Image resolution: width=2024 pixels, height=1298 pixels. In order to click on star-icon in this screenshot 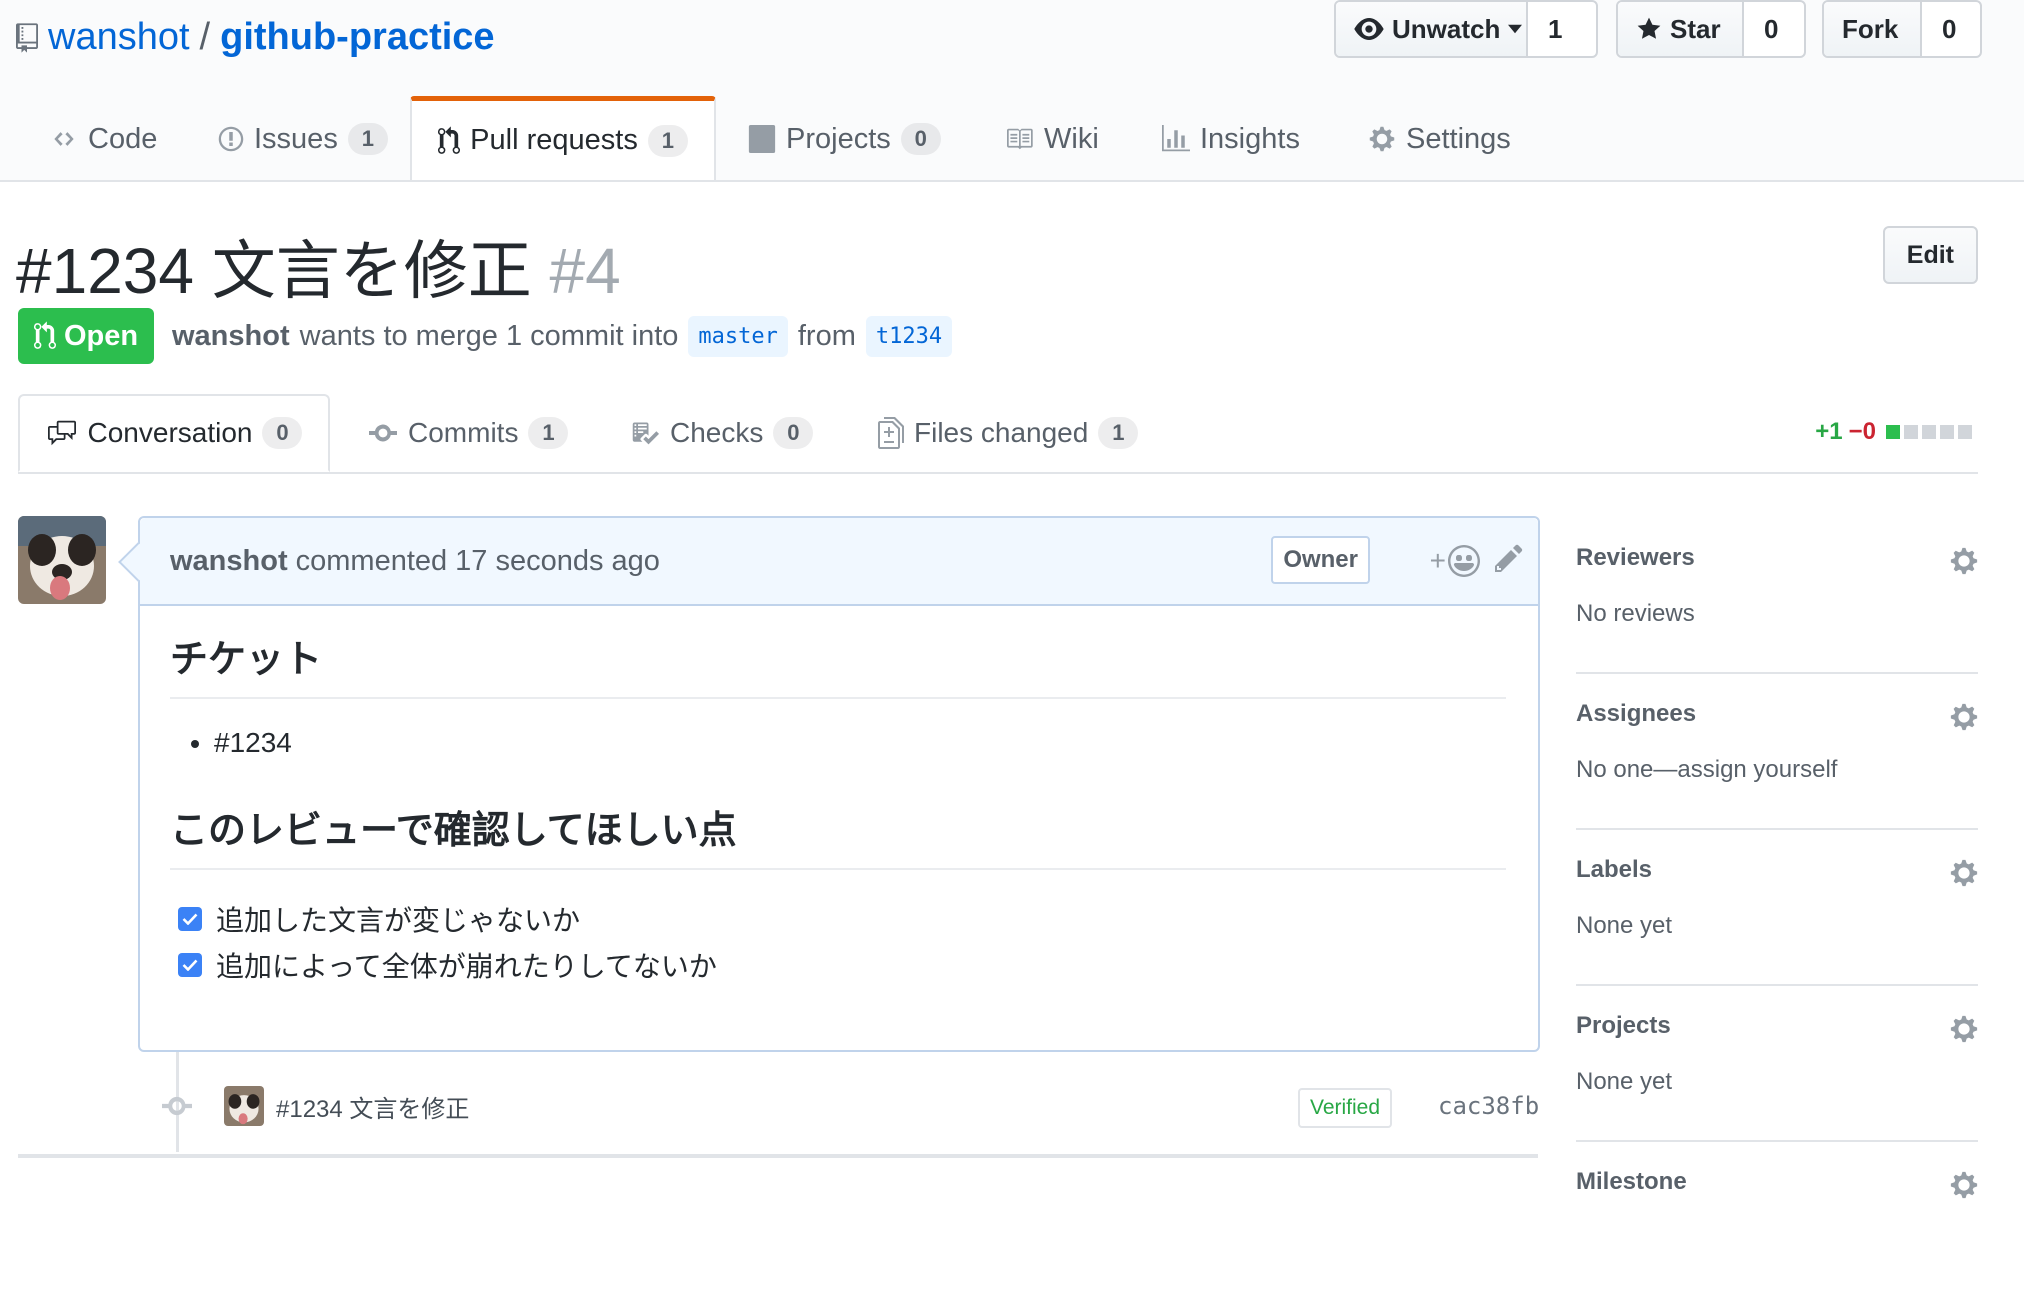, I will do `click(1649, 29)`.